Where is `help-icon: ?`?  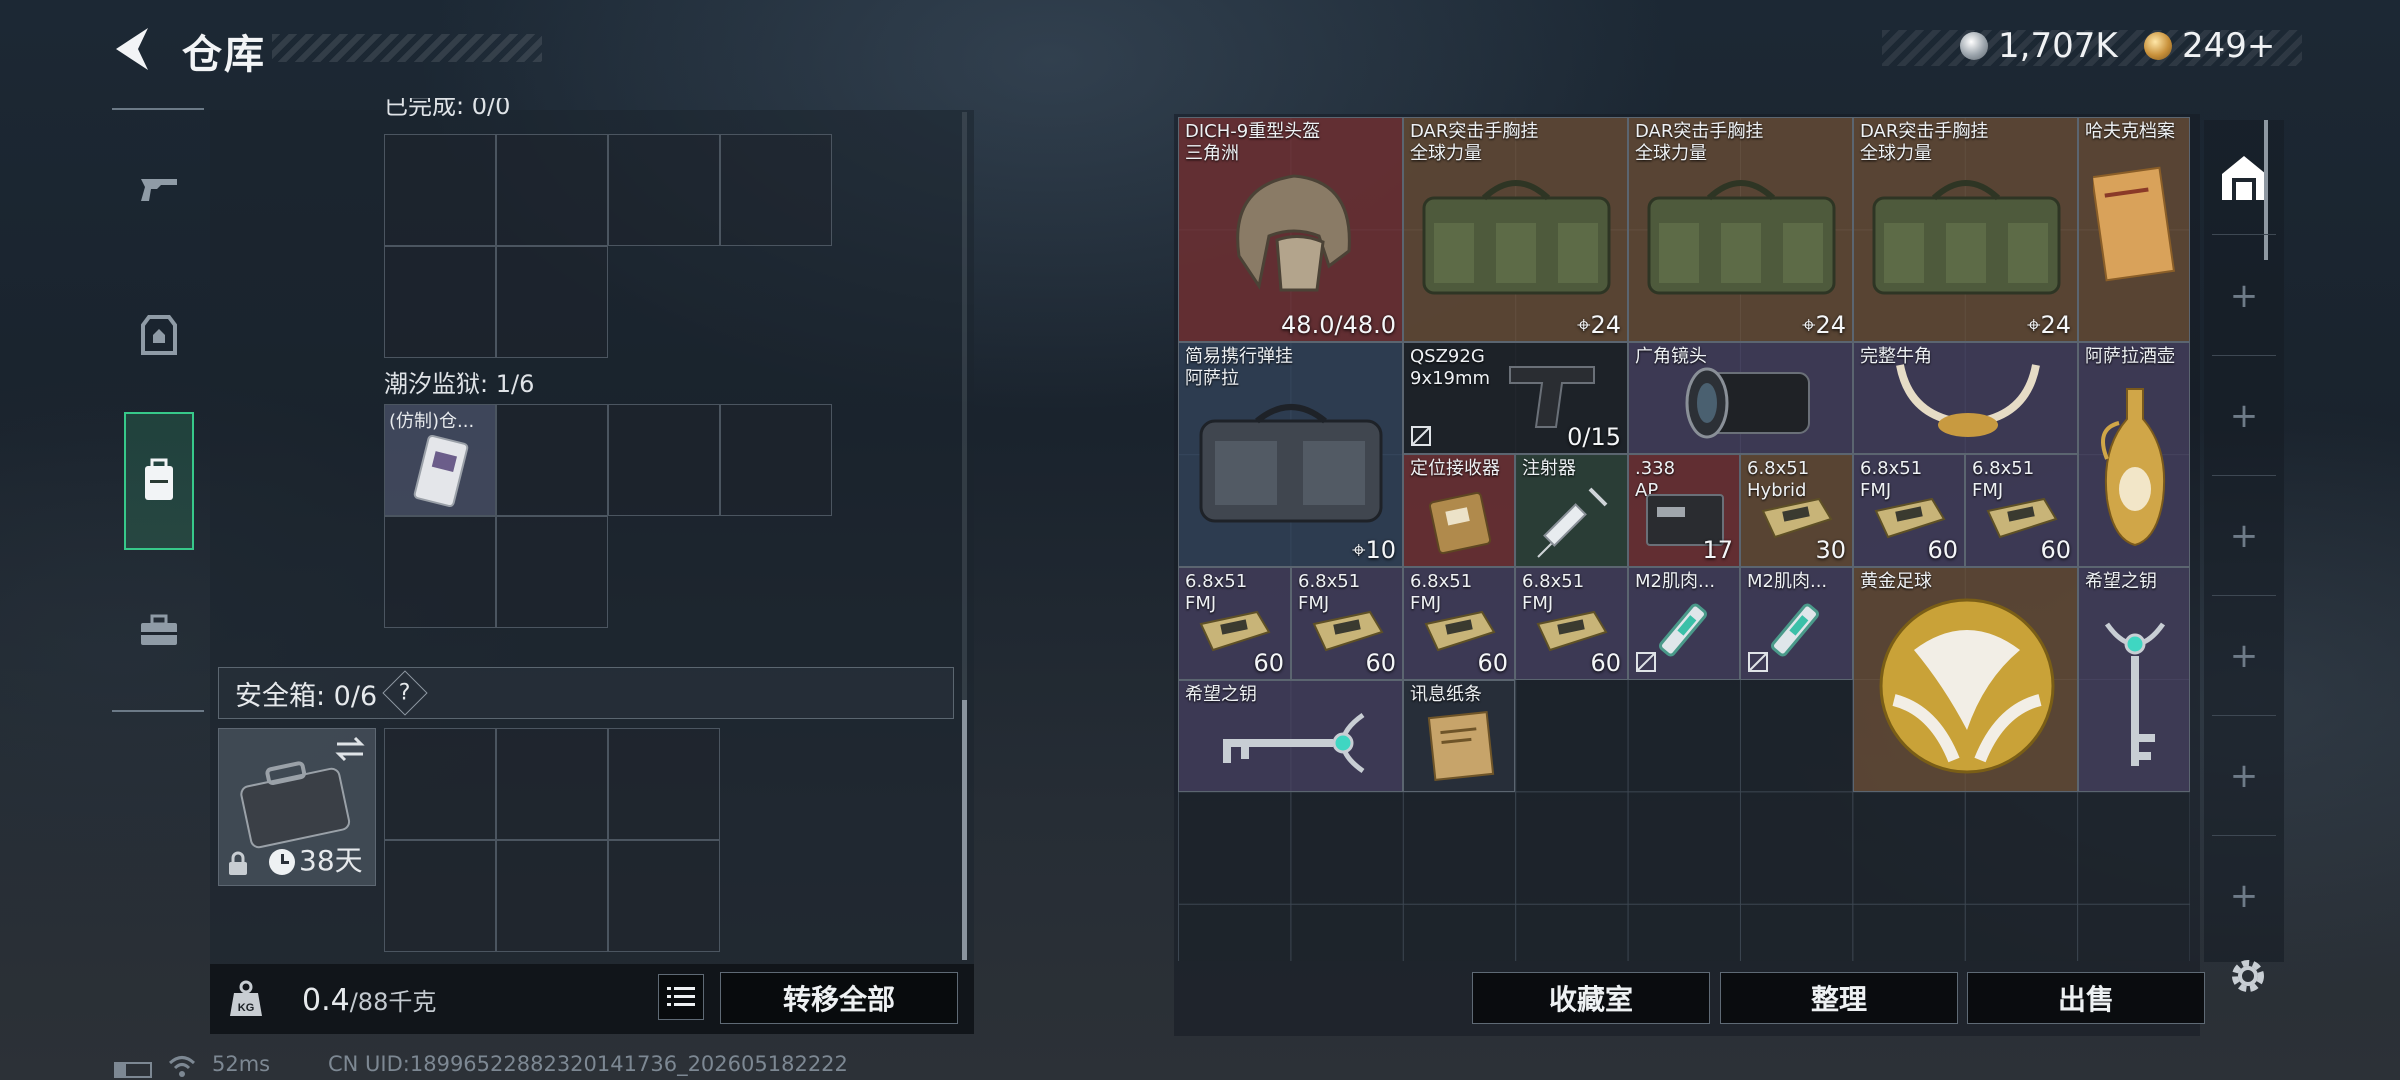 help-icon: ? is located at coordinates (405, 693).